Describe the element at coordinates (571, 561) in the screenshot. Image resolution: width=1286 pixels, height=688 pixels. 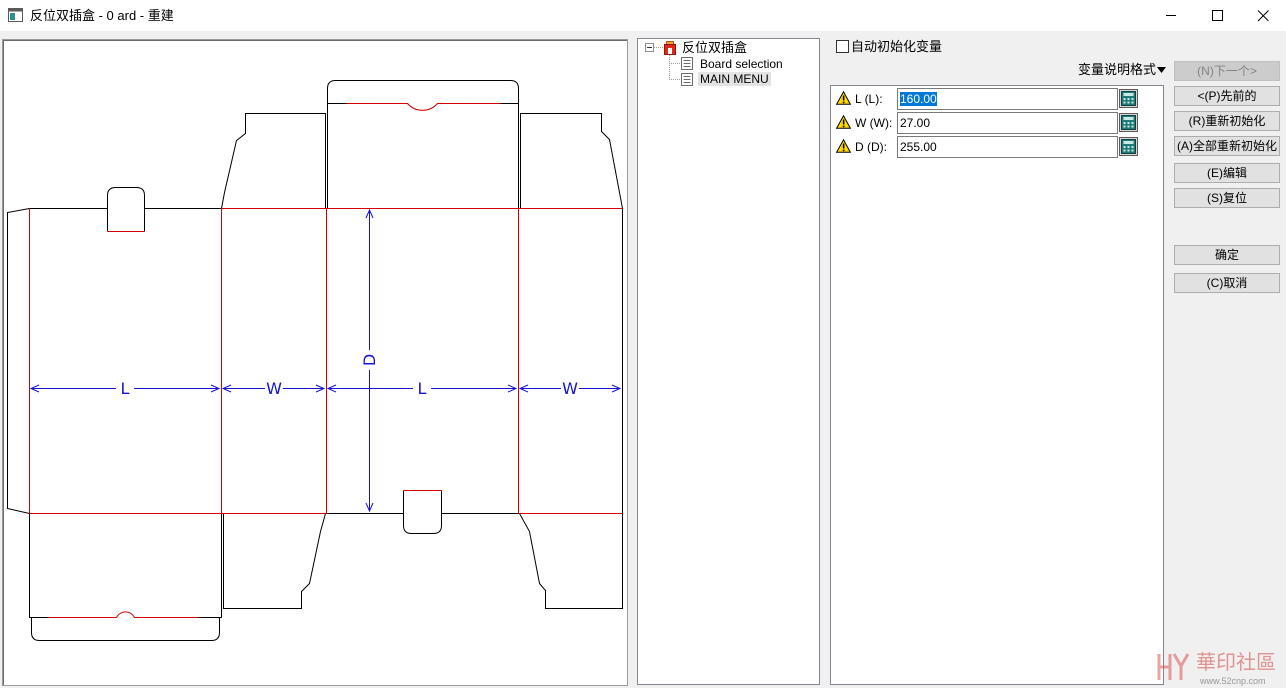
I see `bottom-dust-flap-right-outline` at that location.